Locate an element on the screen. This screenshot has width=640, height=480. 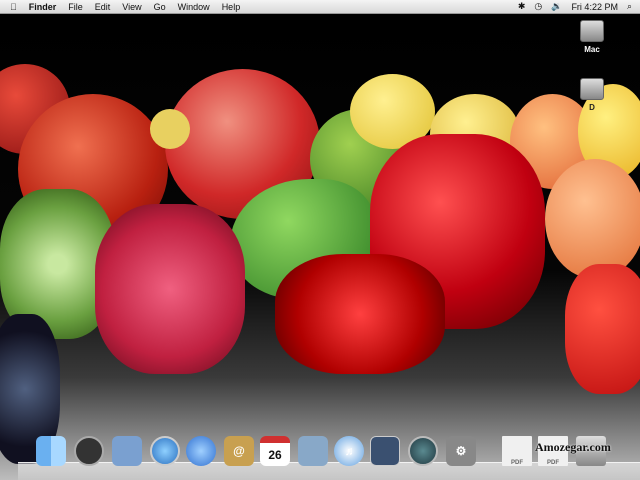
volume-icon: 🔉 is located at coordinates (556, 6).